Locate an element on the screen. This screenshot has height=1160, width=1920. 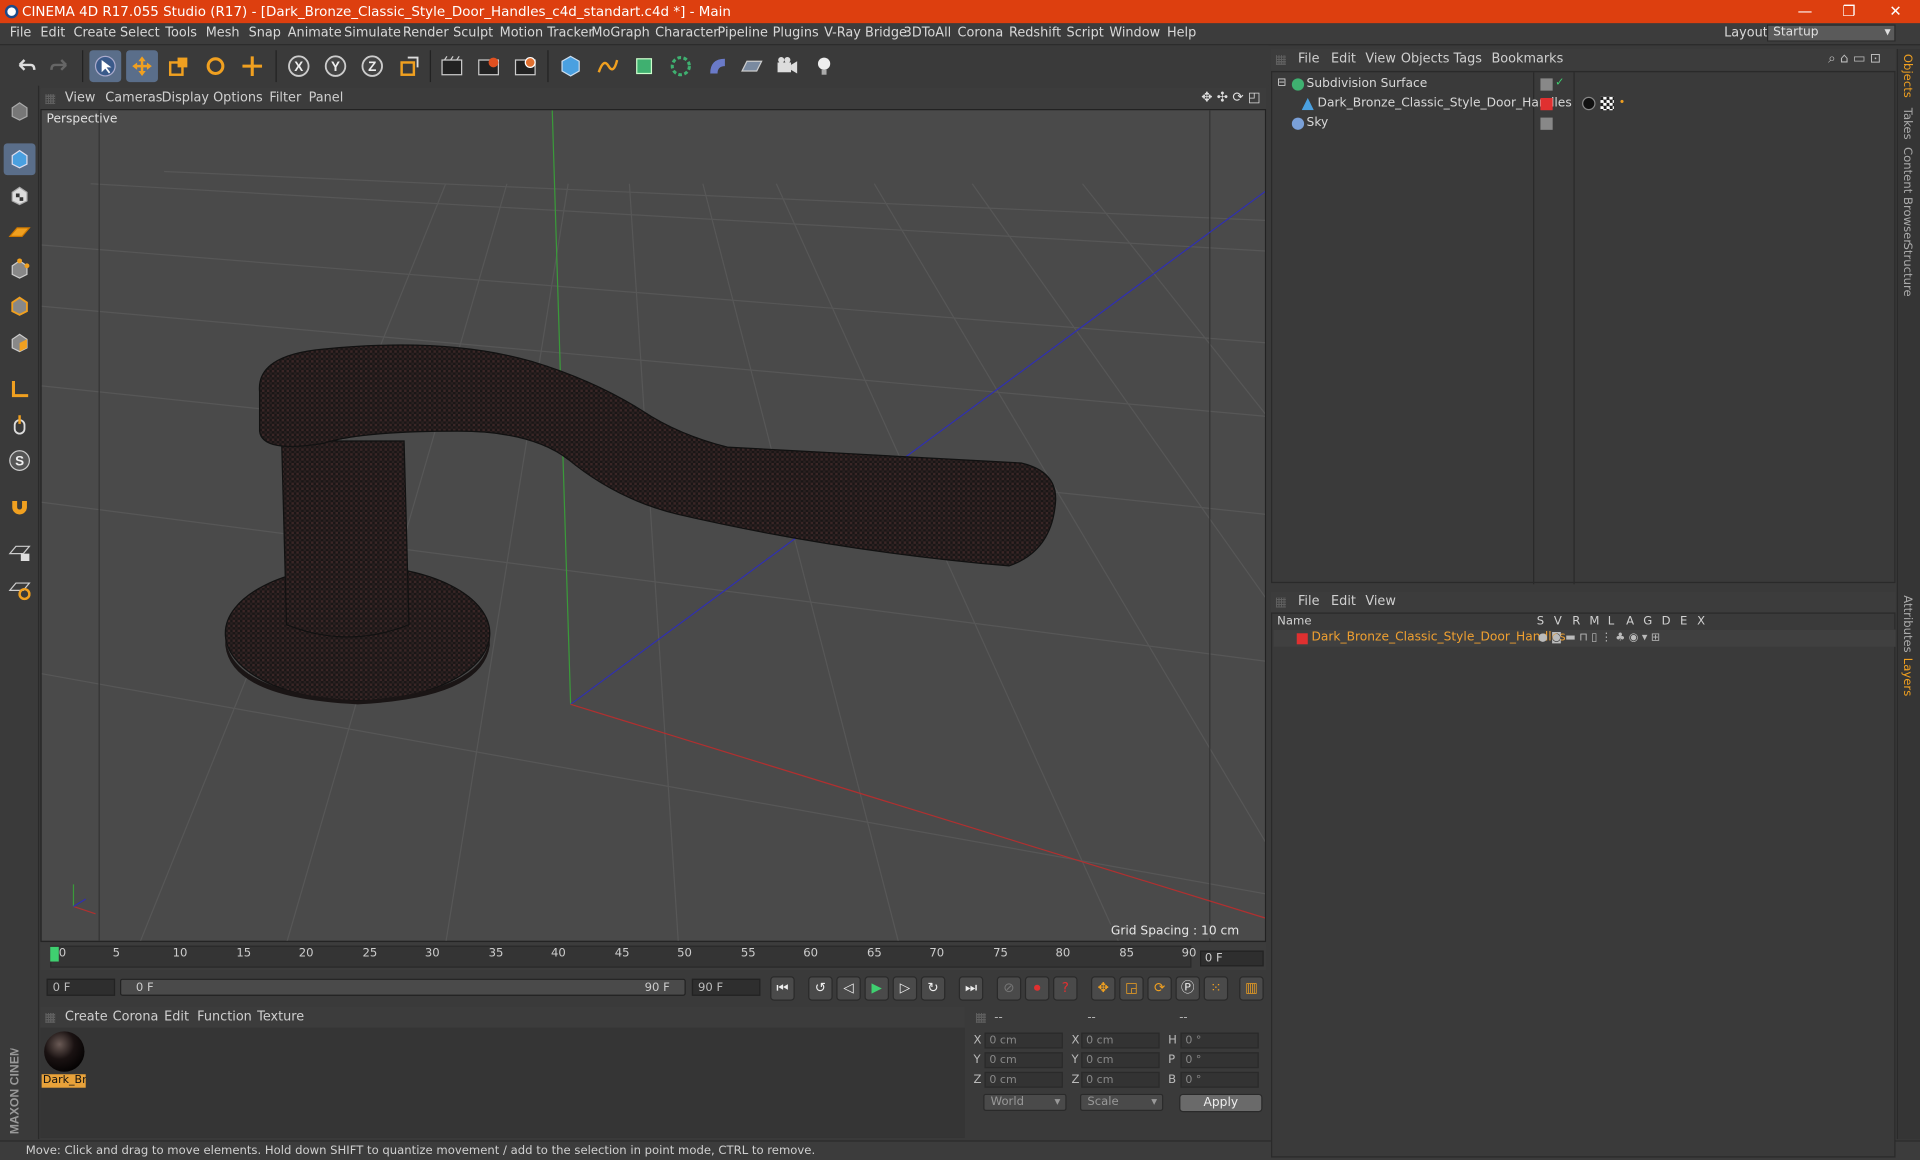
object-row-subdivision-surface: ⊟ Subdivision Surface ✓ is located at coordinates (1584, 84).